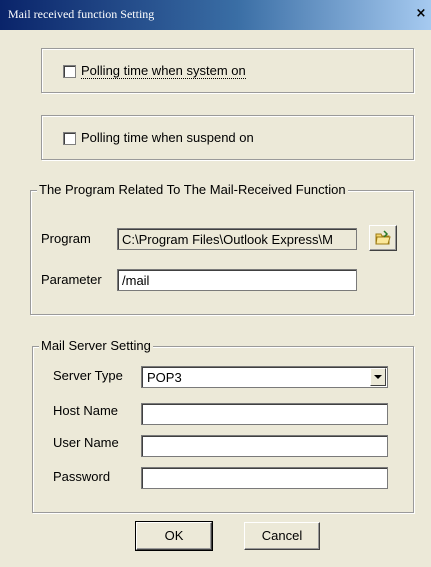 Image resolution: width=431 pixels, height=567 pixels. Describe the element at coordinates (88, 375) in the screenshot. I see `server-type-label: Server Type` at that location.